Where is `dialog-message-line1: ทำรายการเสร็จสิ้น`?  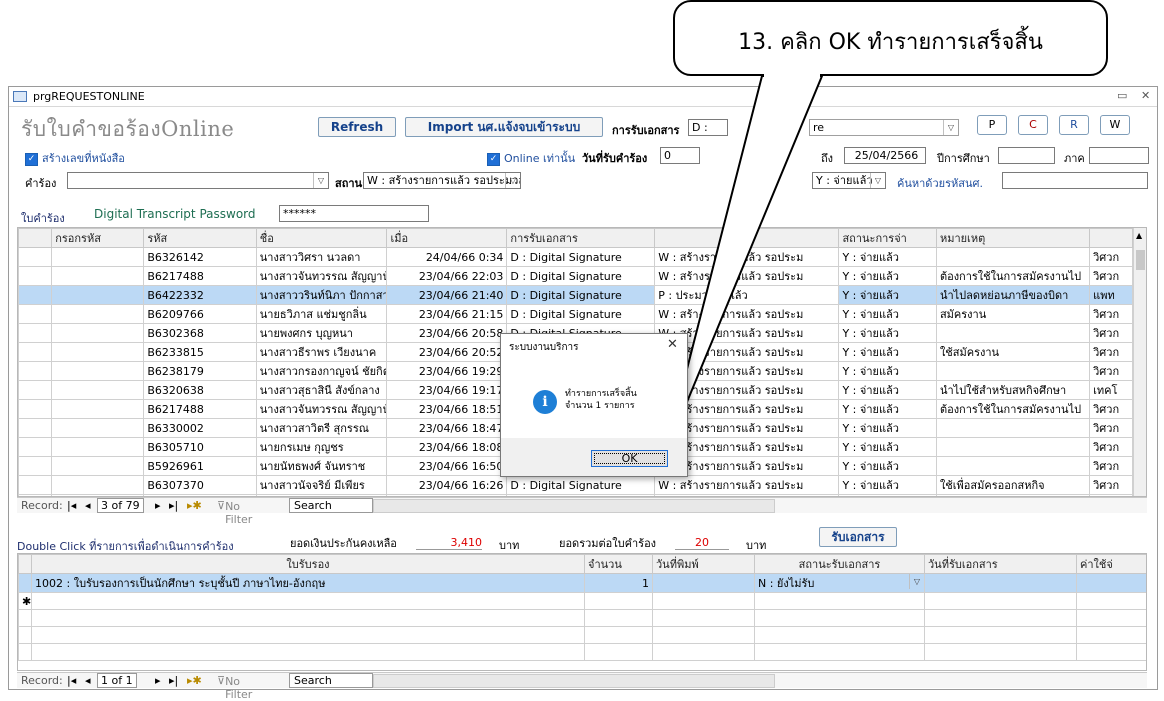
dialog-message-line1: ทำรายการเสร็จสิ้น is located at coordinates (601, 394).